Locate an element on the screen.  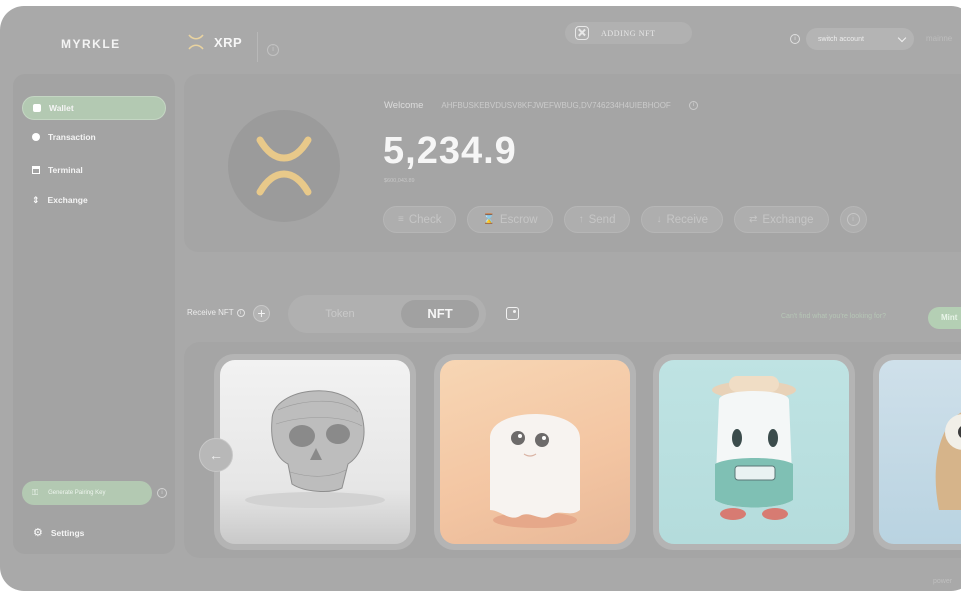
gear-icon: ⚙ is located at coordinates (38, 533).